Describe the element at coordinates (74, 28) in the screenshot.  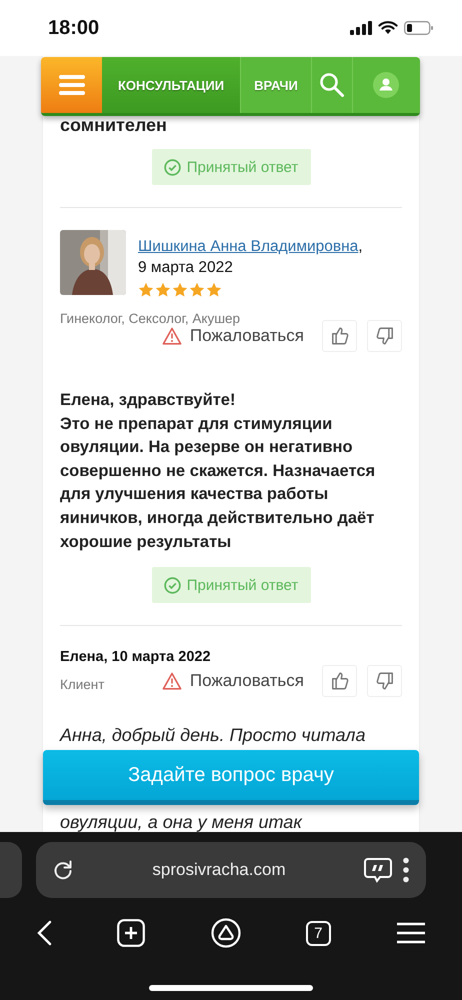
I see `clock: 18:00` at that location.